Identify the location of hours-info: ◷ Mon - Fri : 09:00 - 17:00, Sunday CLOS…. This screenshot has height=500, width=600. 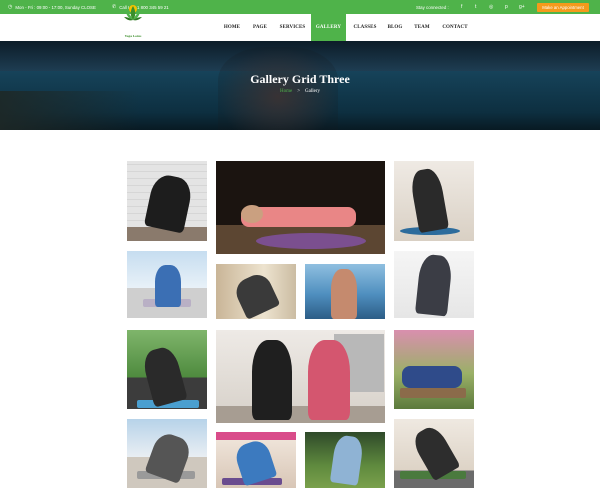
(52, 7).